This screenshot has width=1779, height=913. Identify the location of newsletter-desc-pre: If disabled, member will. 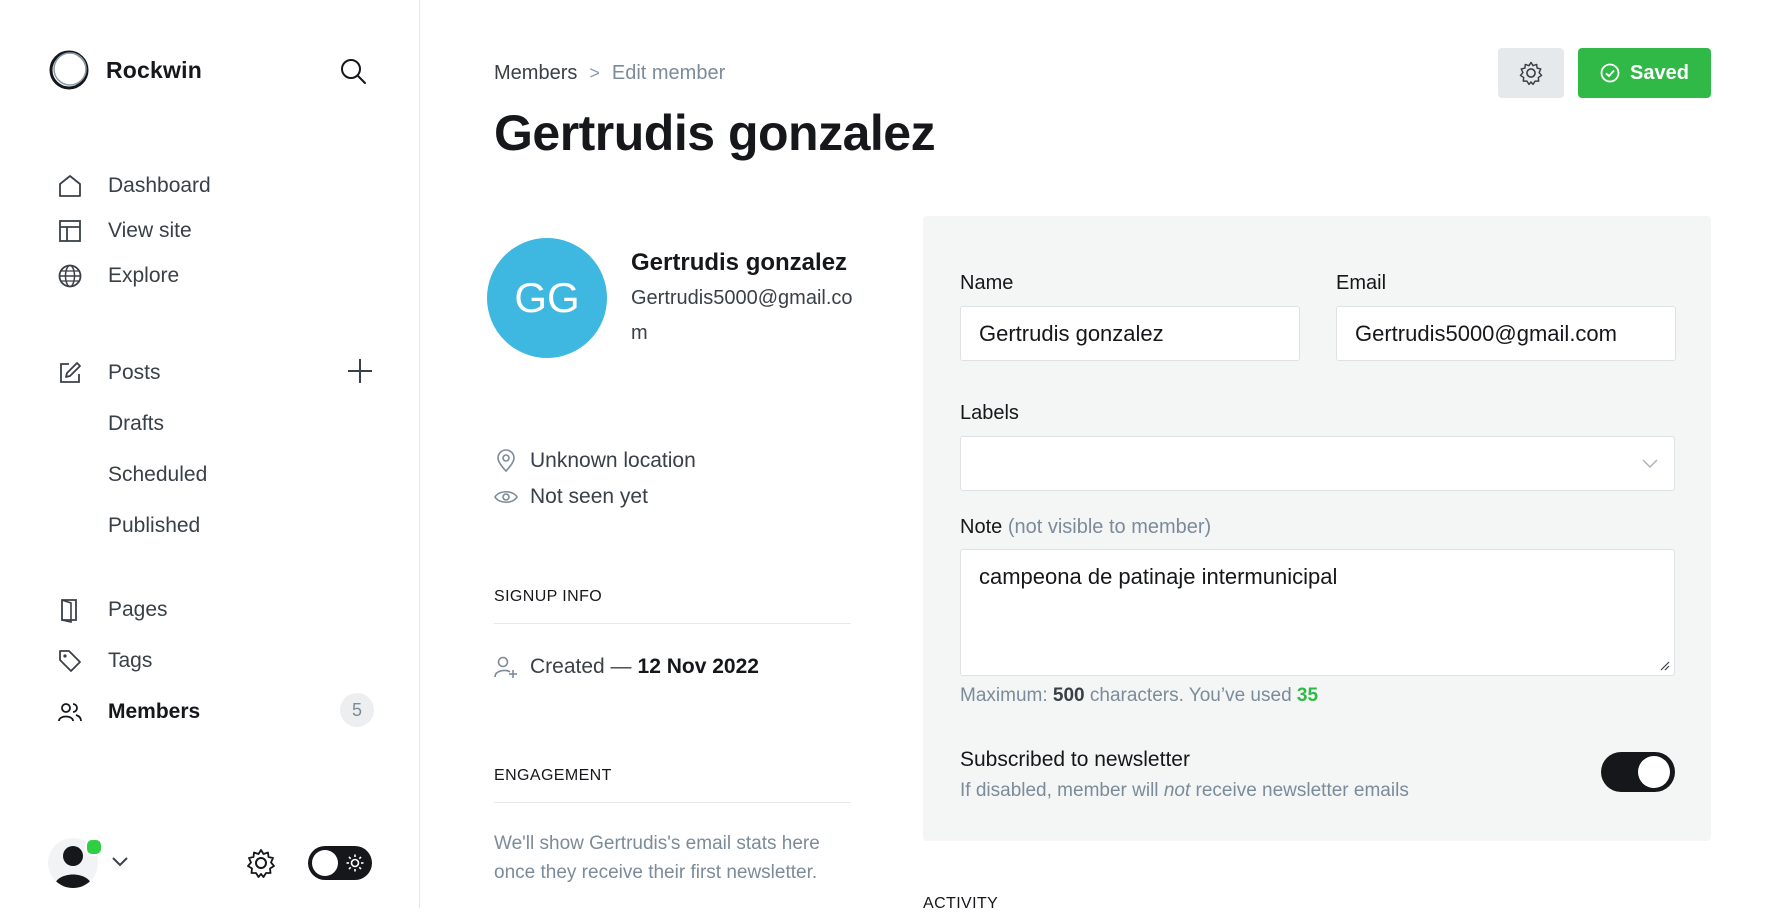
(1059, 790).